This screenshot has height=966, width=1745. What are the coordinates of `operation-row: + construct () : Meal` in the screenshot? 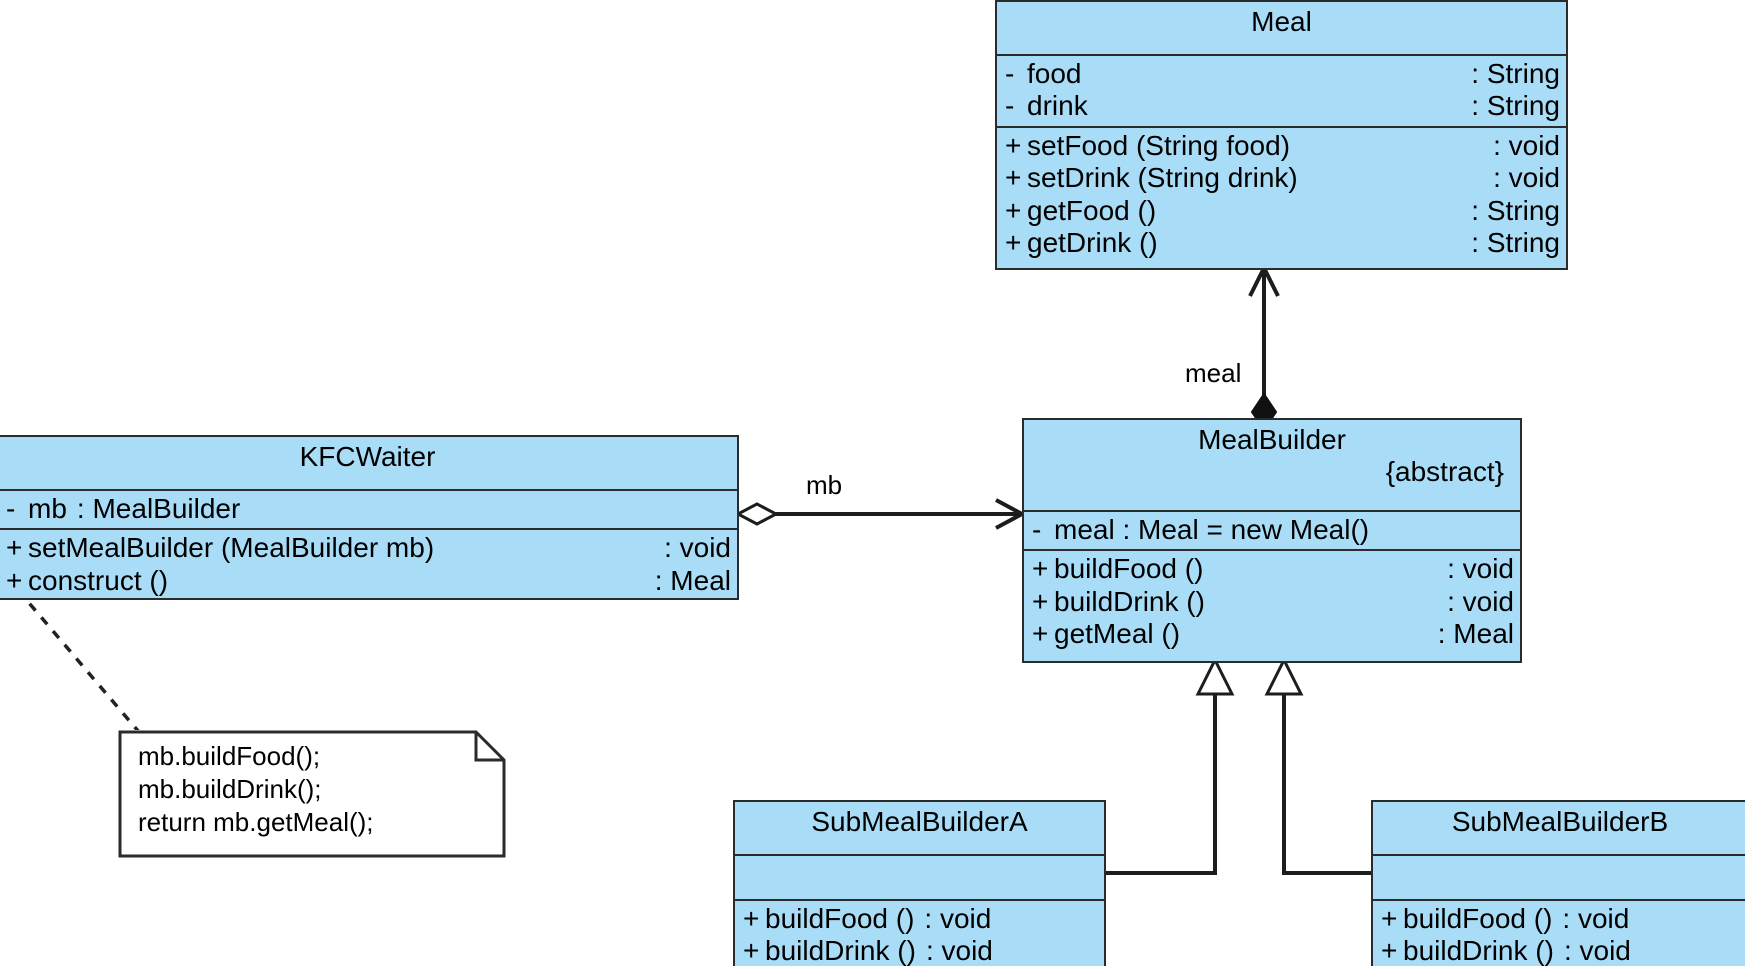 It's located at (368, 581).